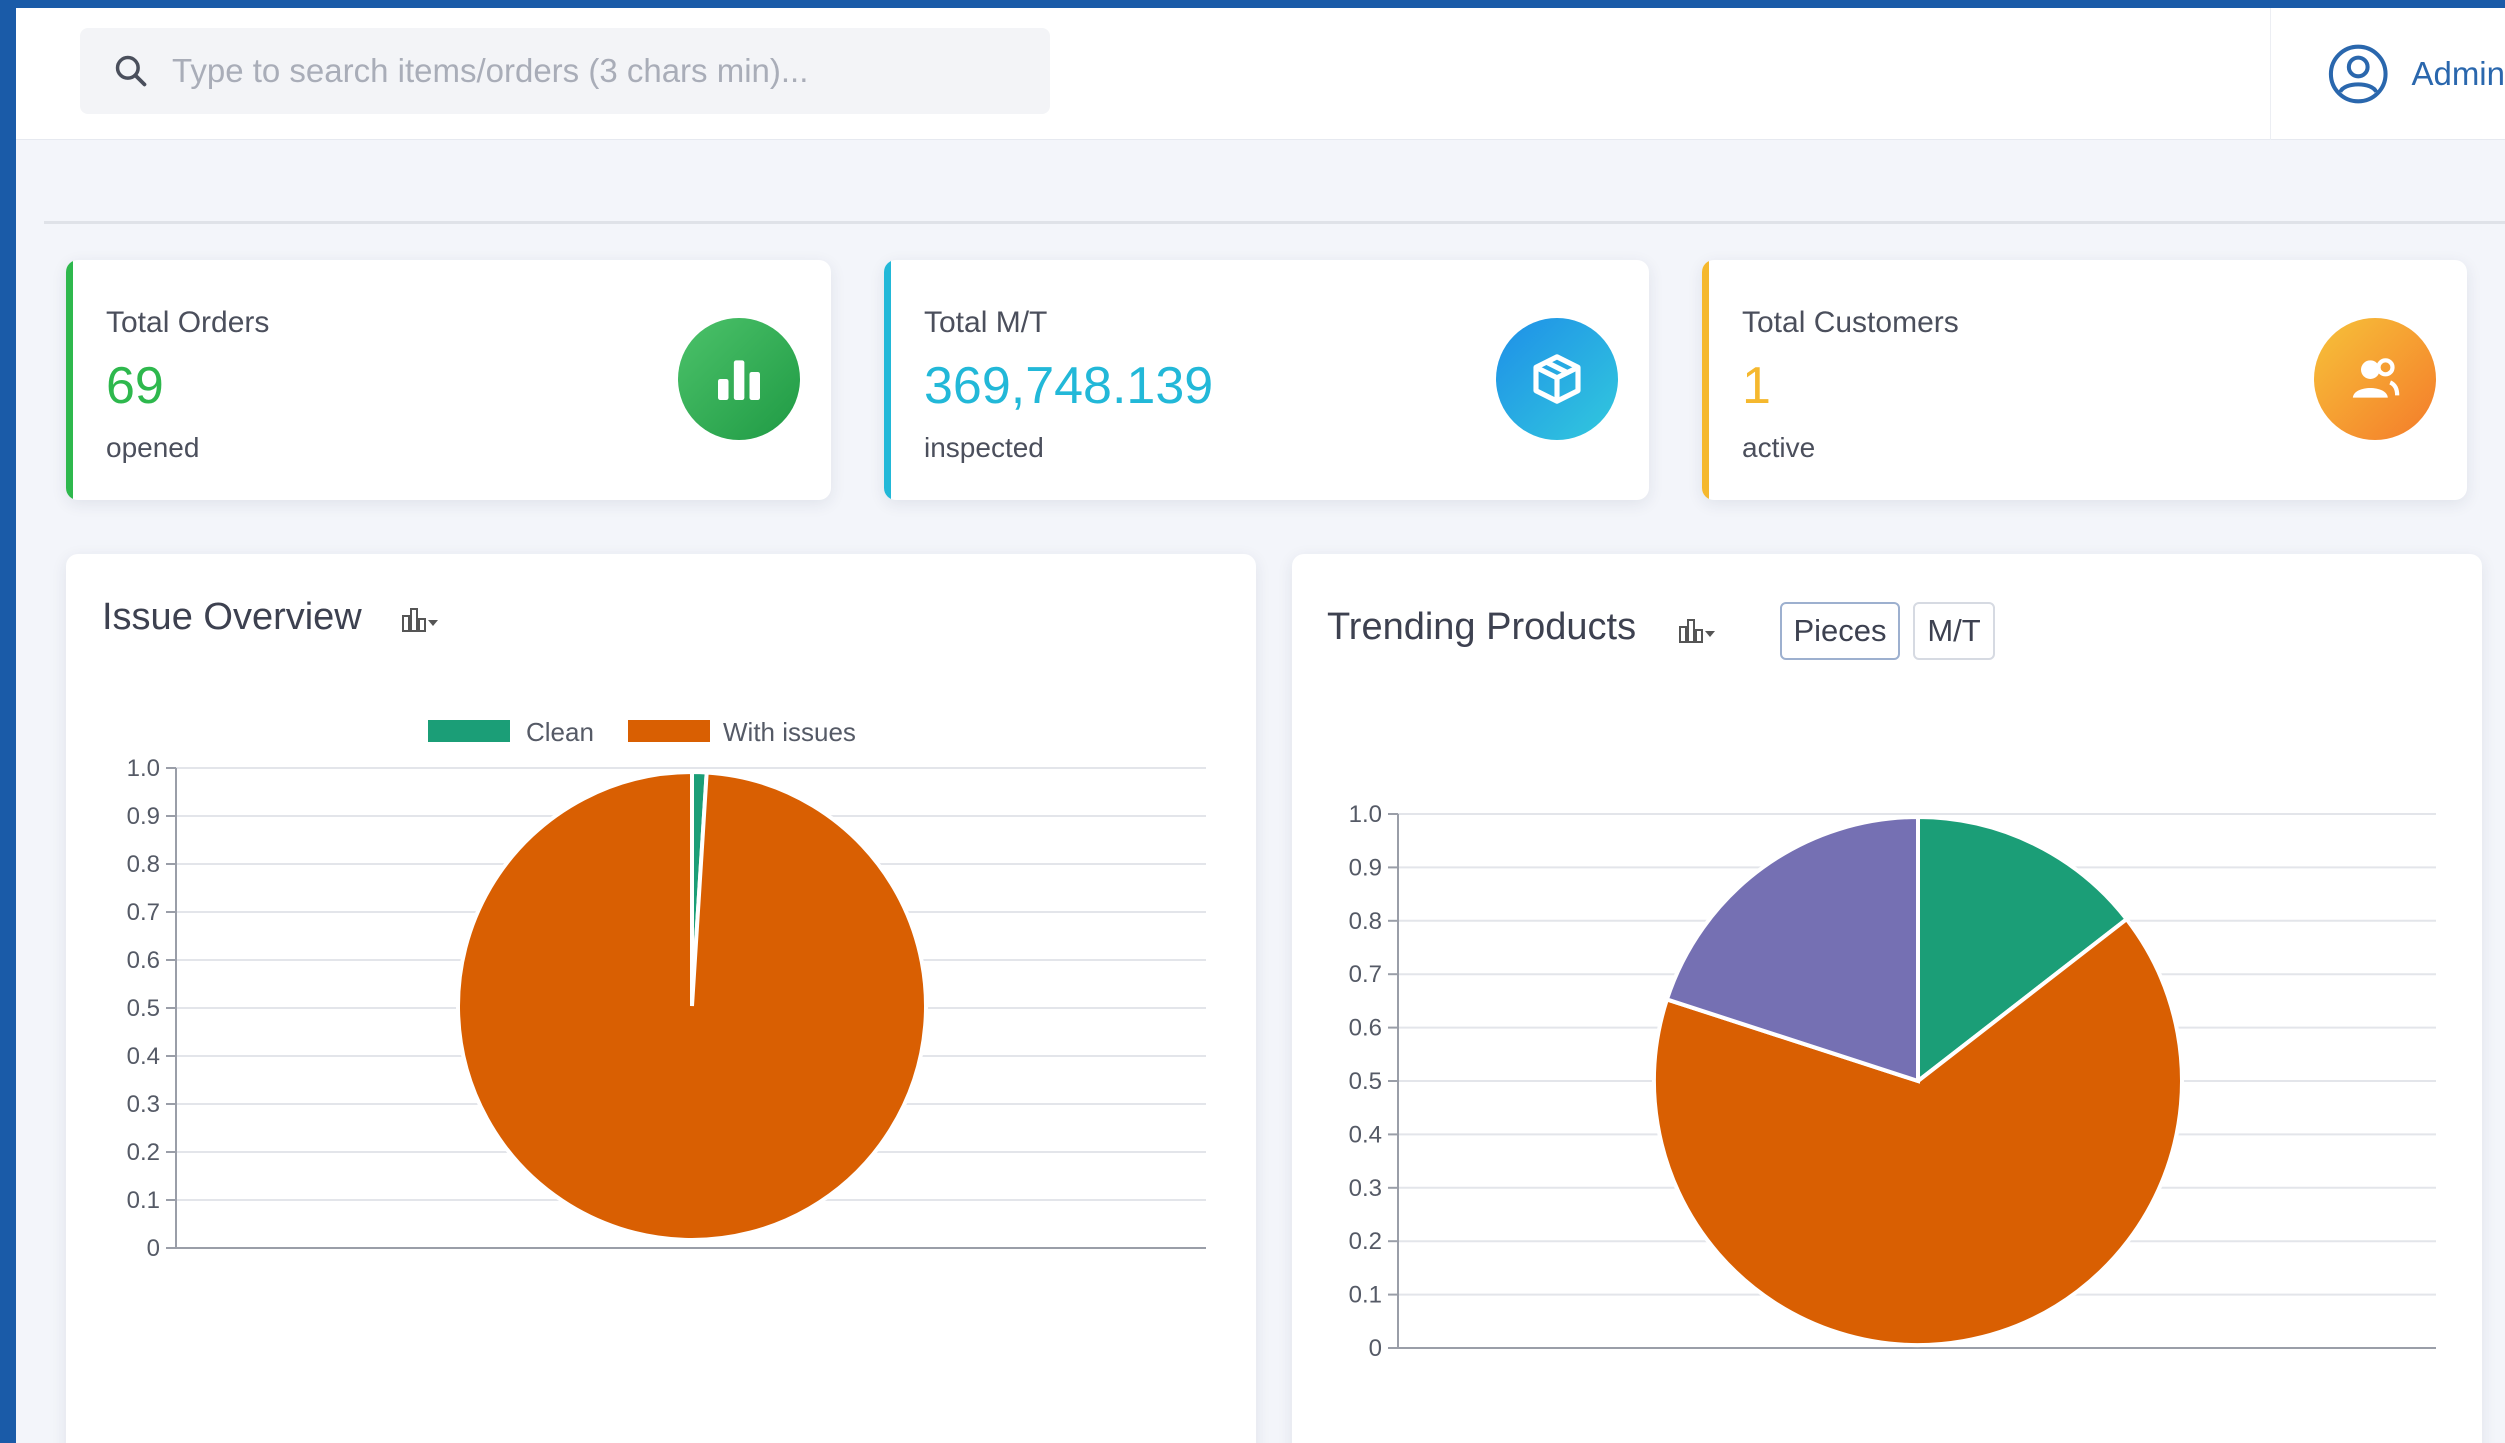 Image resolution: width=2505 pixels, height=1443 pixels. I want to click on legend-label: With issues, so click(789, 732).